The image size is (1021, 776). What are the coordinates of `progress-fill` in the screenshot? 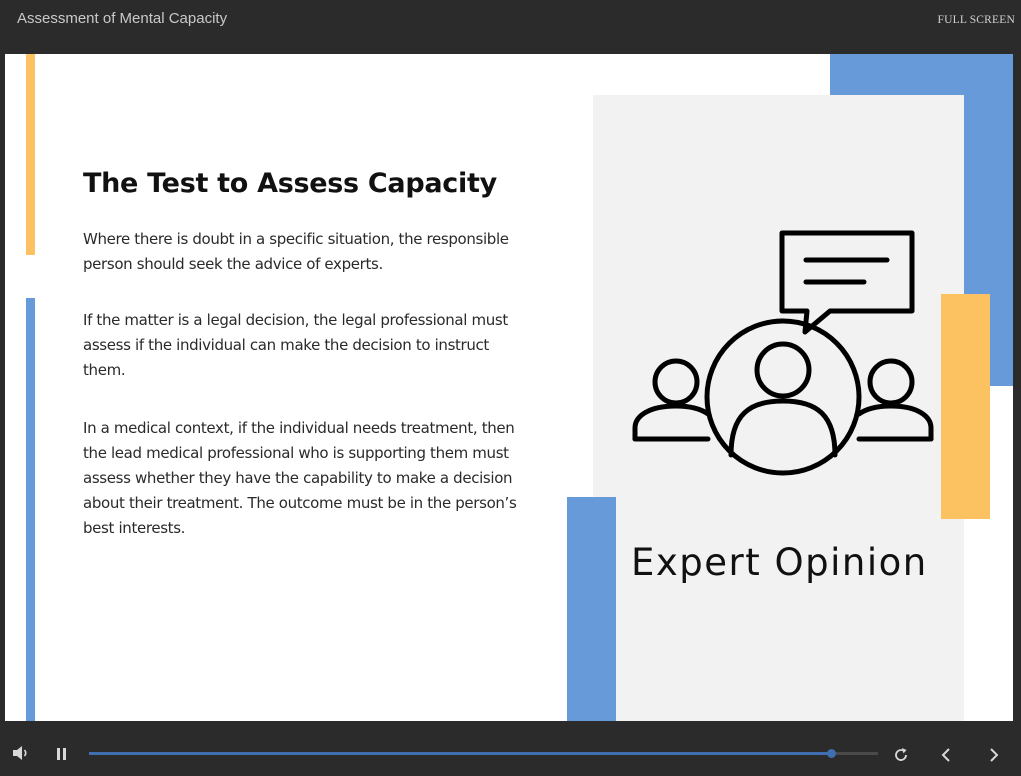 It's located at (460, 753).